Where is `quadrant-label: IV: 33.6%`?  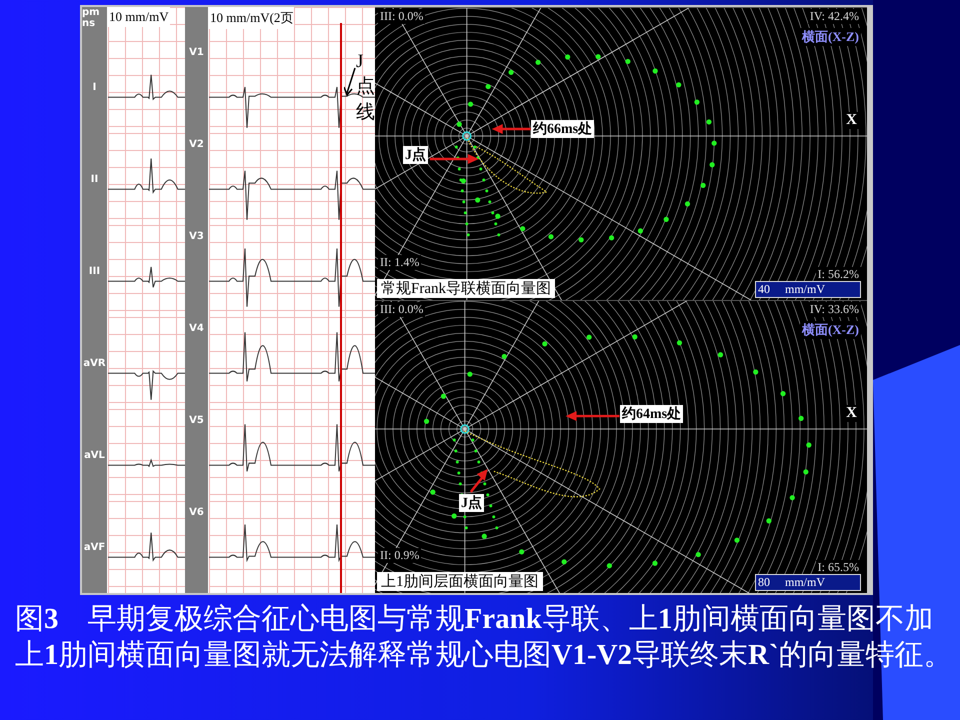
quadrant-label: IV: 33.6% is located at coordinates (834, 309).